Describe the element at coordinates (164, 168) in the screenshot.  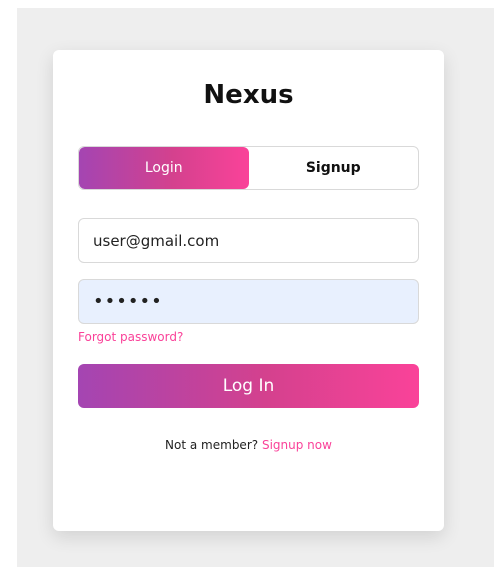
I see `tab-login: Login` at that location.